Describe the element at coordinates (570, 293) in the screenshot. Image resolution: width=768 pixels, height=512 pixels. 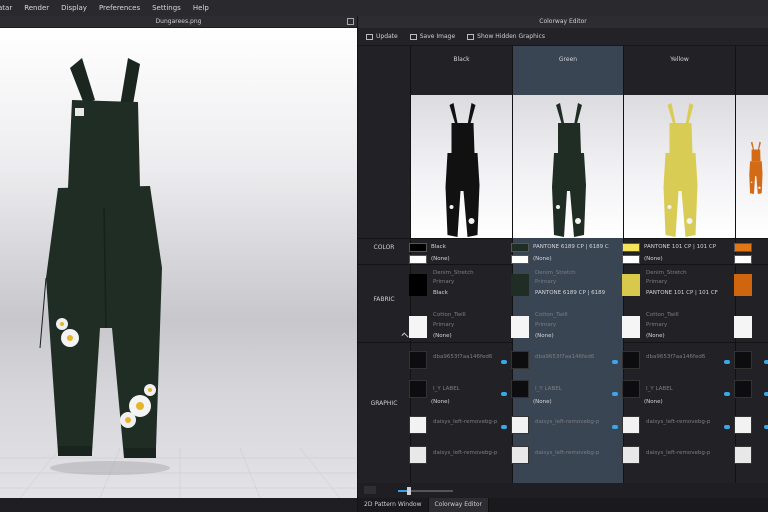
I see `fabric-value: PANTONE 6189 CP | 6189` at that location.